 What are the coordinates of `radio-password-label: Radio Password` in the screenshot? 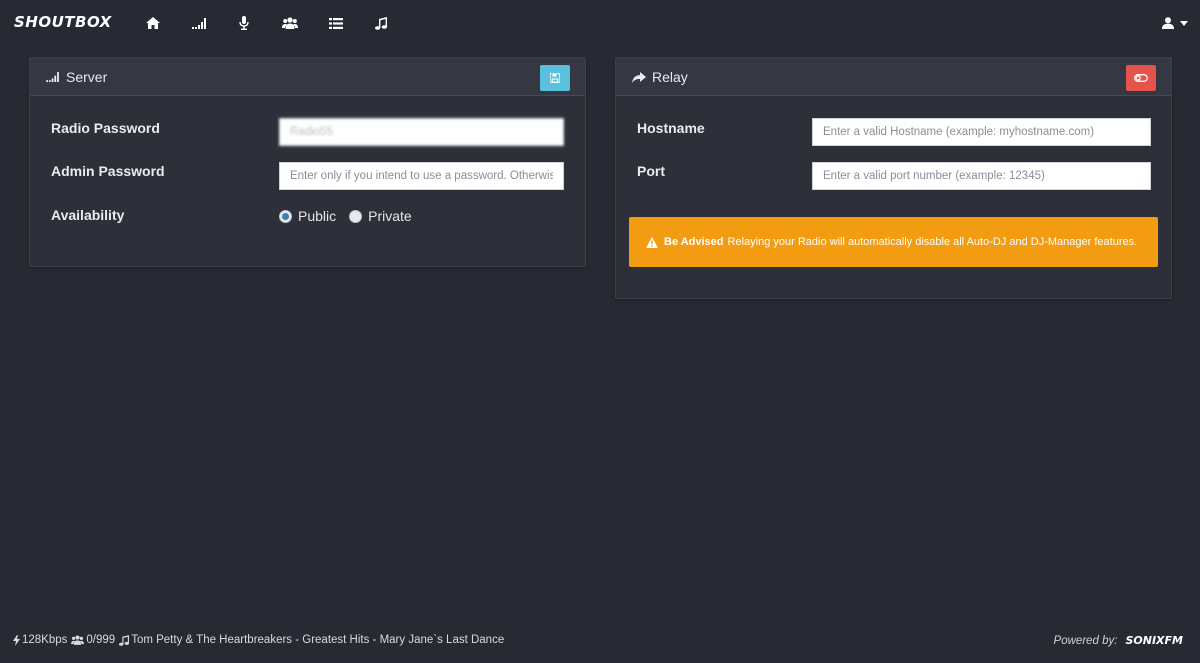 It's located at (105, 128).